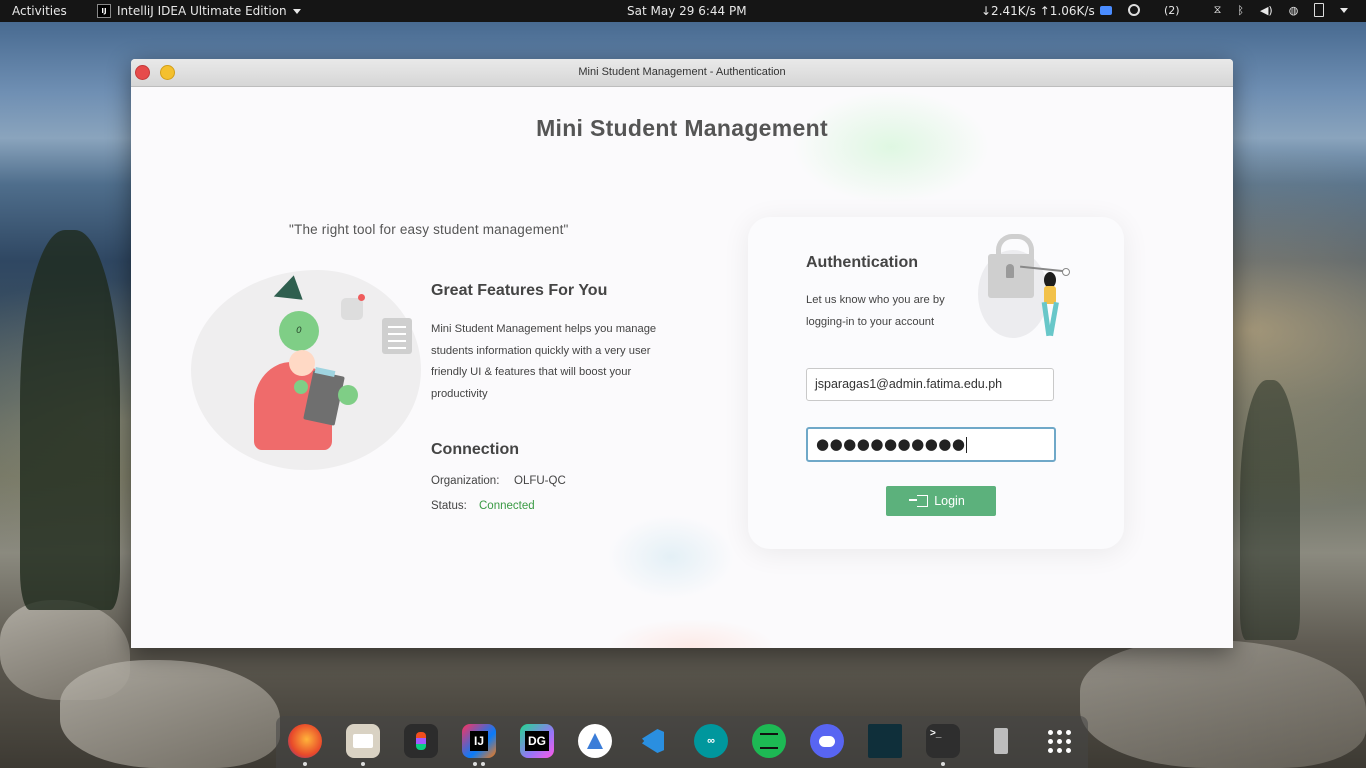  Describe the element at coordinates (769, 741) in the screenshot. I see `spotify-icon` at that location.